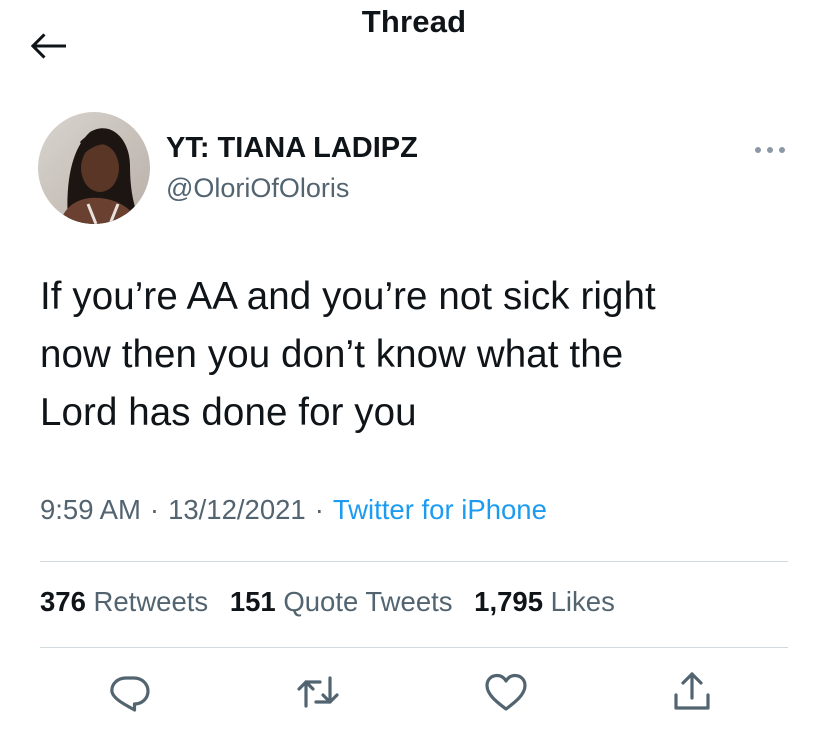 This screenshot has width=828, height=730. I want to click on quote-tweets-label: Quote Tweets, so click(368, 601).